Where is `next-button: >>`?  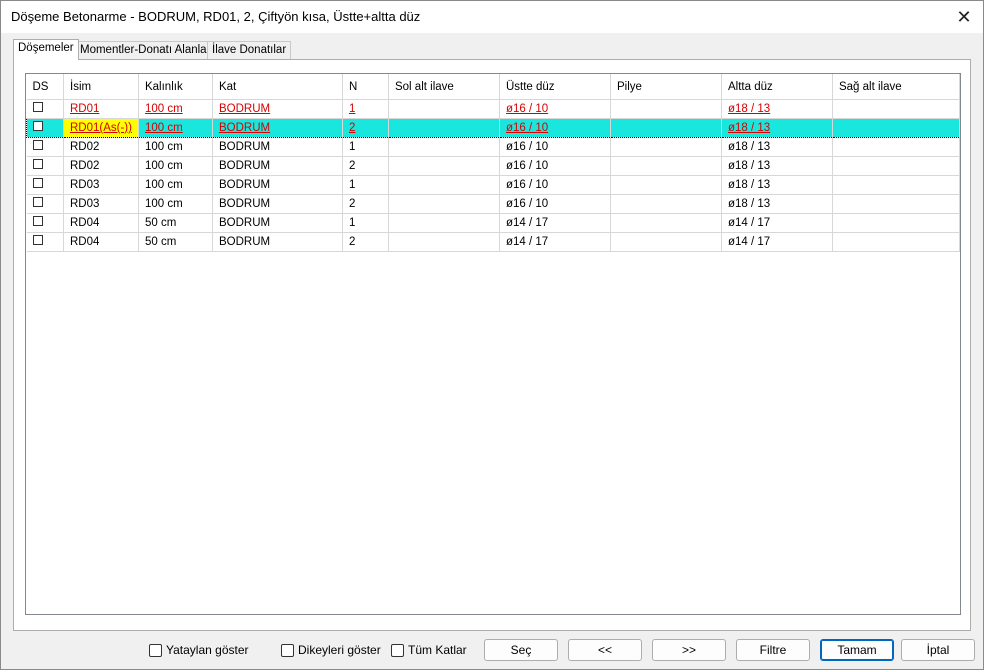
next-button: >> is located at coordinates (689, 650).